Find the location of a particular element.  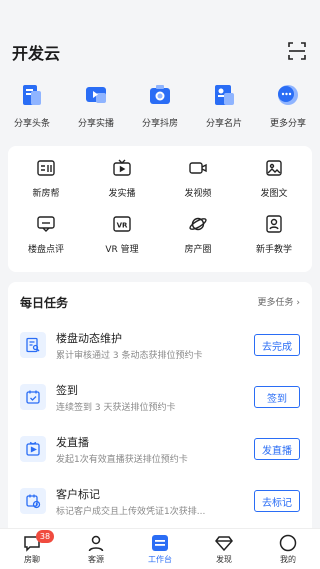

bottom-tab-bar: 房聊 38 客源 工作台 发现 我的 is located at coordinates (160, 548).